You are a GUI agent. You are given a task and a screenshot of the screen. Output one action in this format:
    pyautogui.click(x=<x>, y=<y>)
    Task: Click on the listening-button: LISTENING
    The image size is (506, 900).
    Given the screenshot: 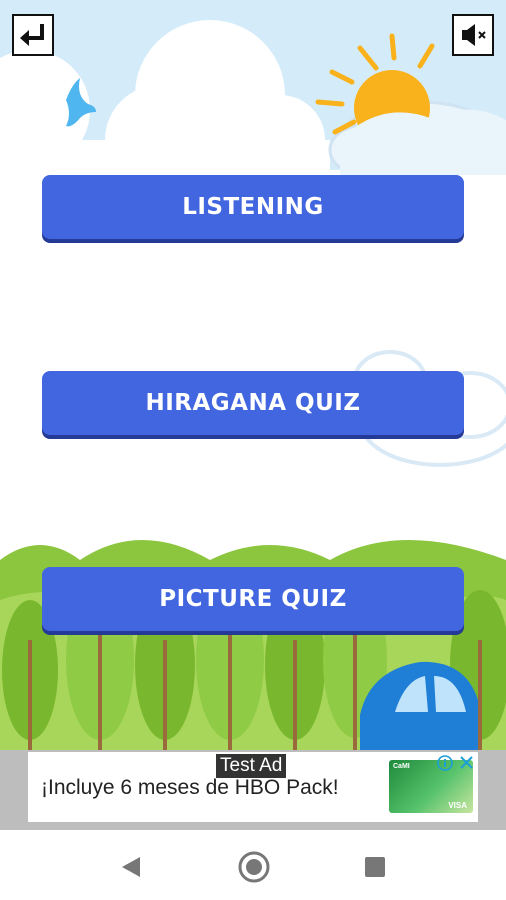 What is the action you would take?
    pyautogui.click(x=253, y=207)
    